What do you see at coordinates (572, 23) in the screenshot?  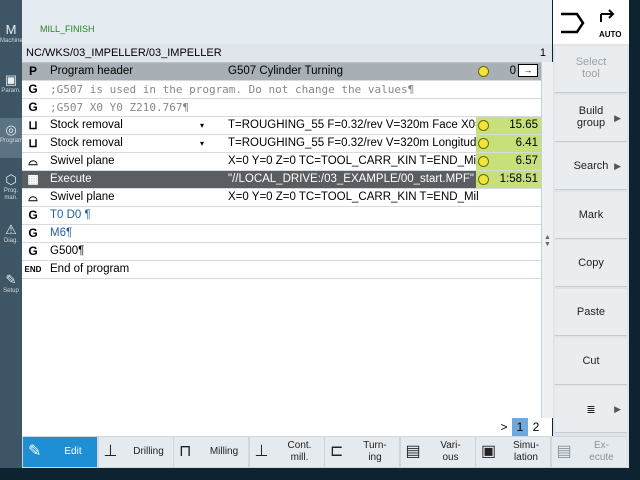 I see `exit-icon` at bounding box center [572, 23].